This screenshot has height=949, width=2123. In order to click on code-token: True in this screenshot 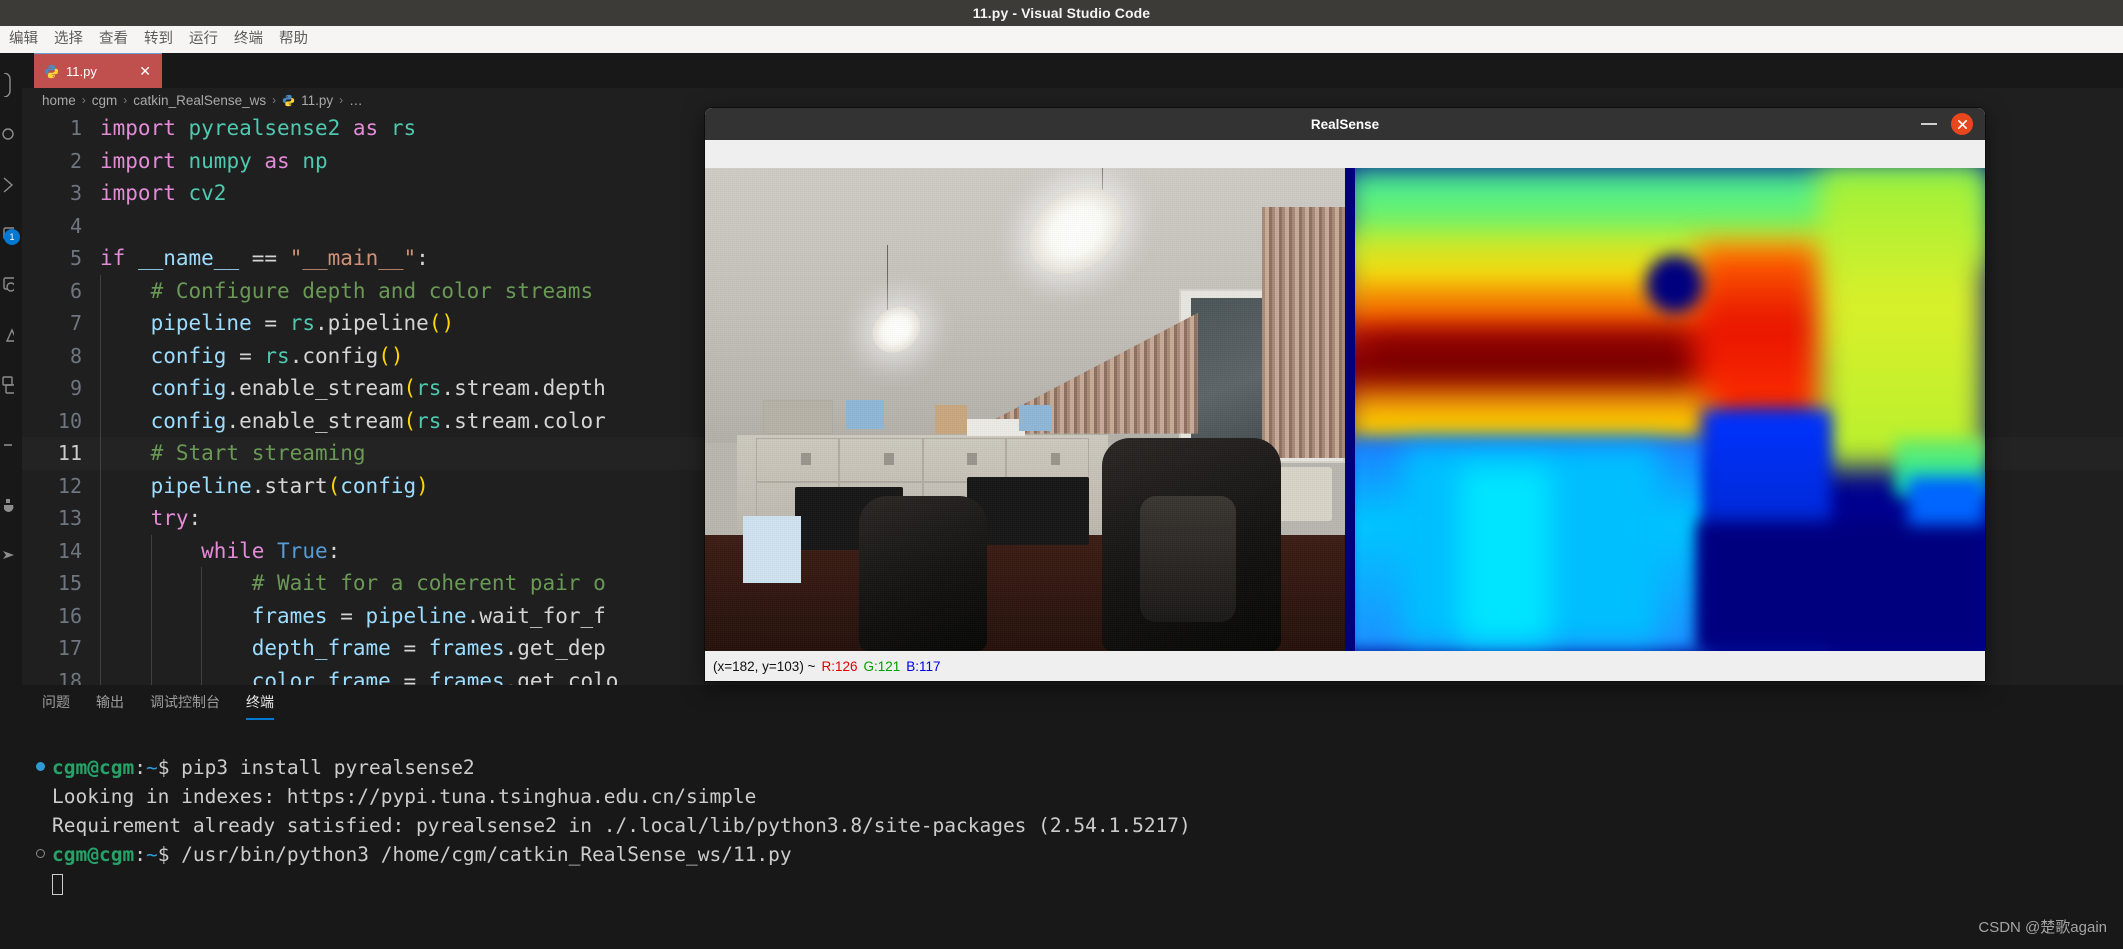, I will do `click(302, 550)`.